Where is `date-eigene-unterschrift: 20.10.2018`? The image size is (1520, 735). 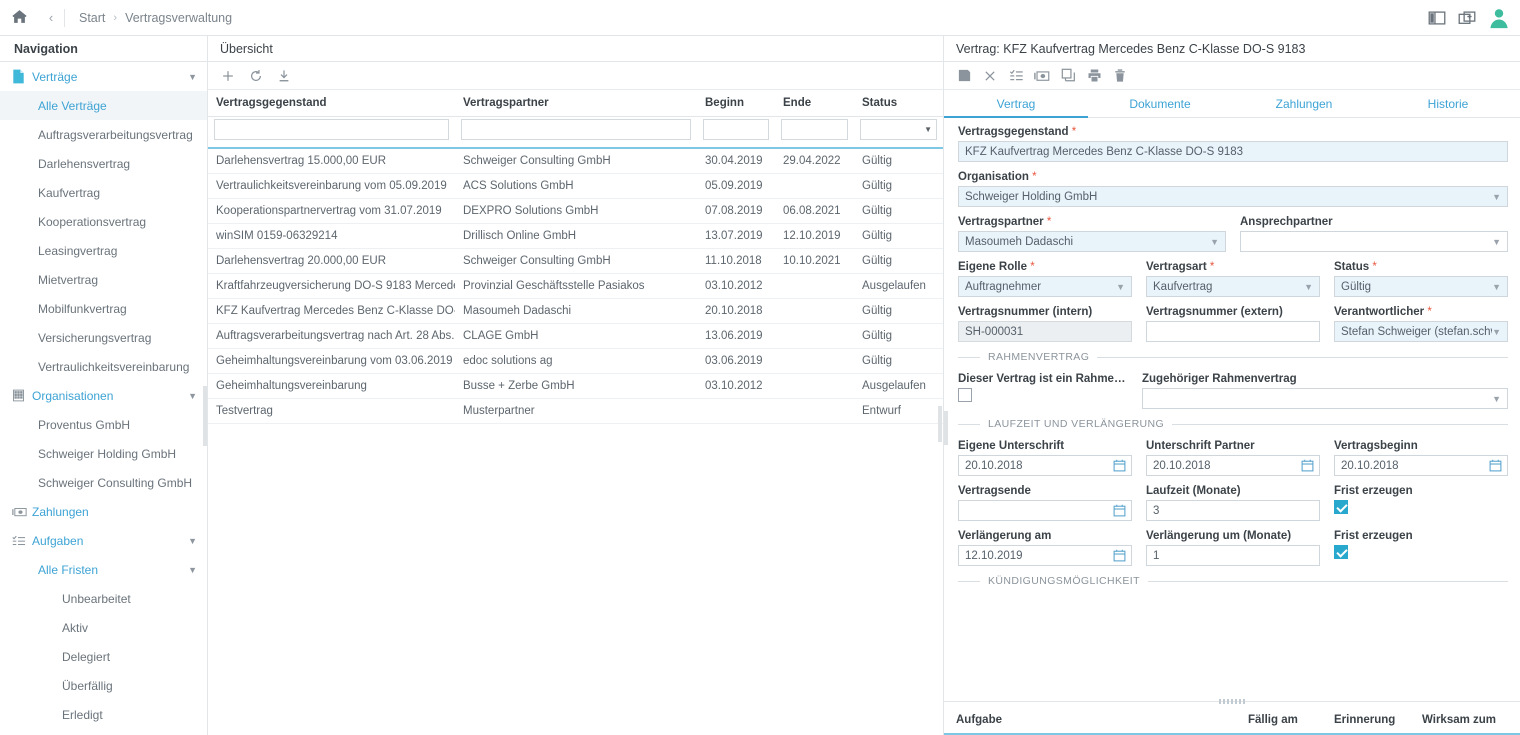 date-eigene-unterschrift: 20.10.2018 is located at coordinates (1045, 465).